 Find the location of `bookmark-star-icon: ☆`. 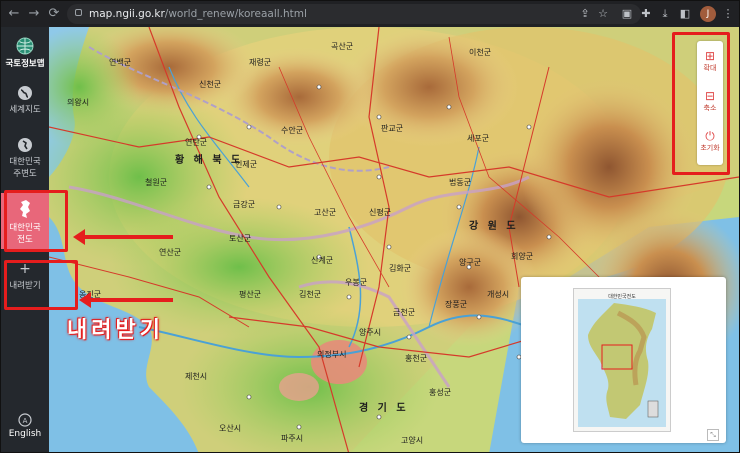

bookmark-star-icon: ☆ is located at coordinates (603, 14).